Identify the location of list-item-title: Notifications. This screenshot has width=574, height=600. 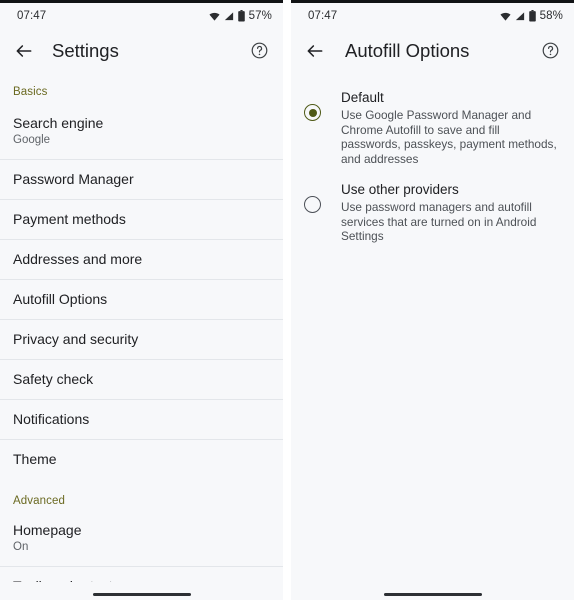
(51, 419).